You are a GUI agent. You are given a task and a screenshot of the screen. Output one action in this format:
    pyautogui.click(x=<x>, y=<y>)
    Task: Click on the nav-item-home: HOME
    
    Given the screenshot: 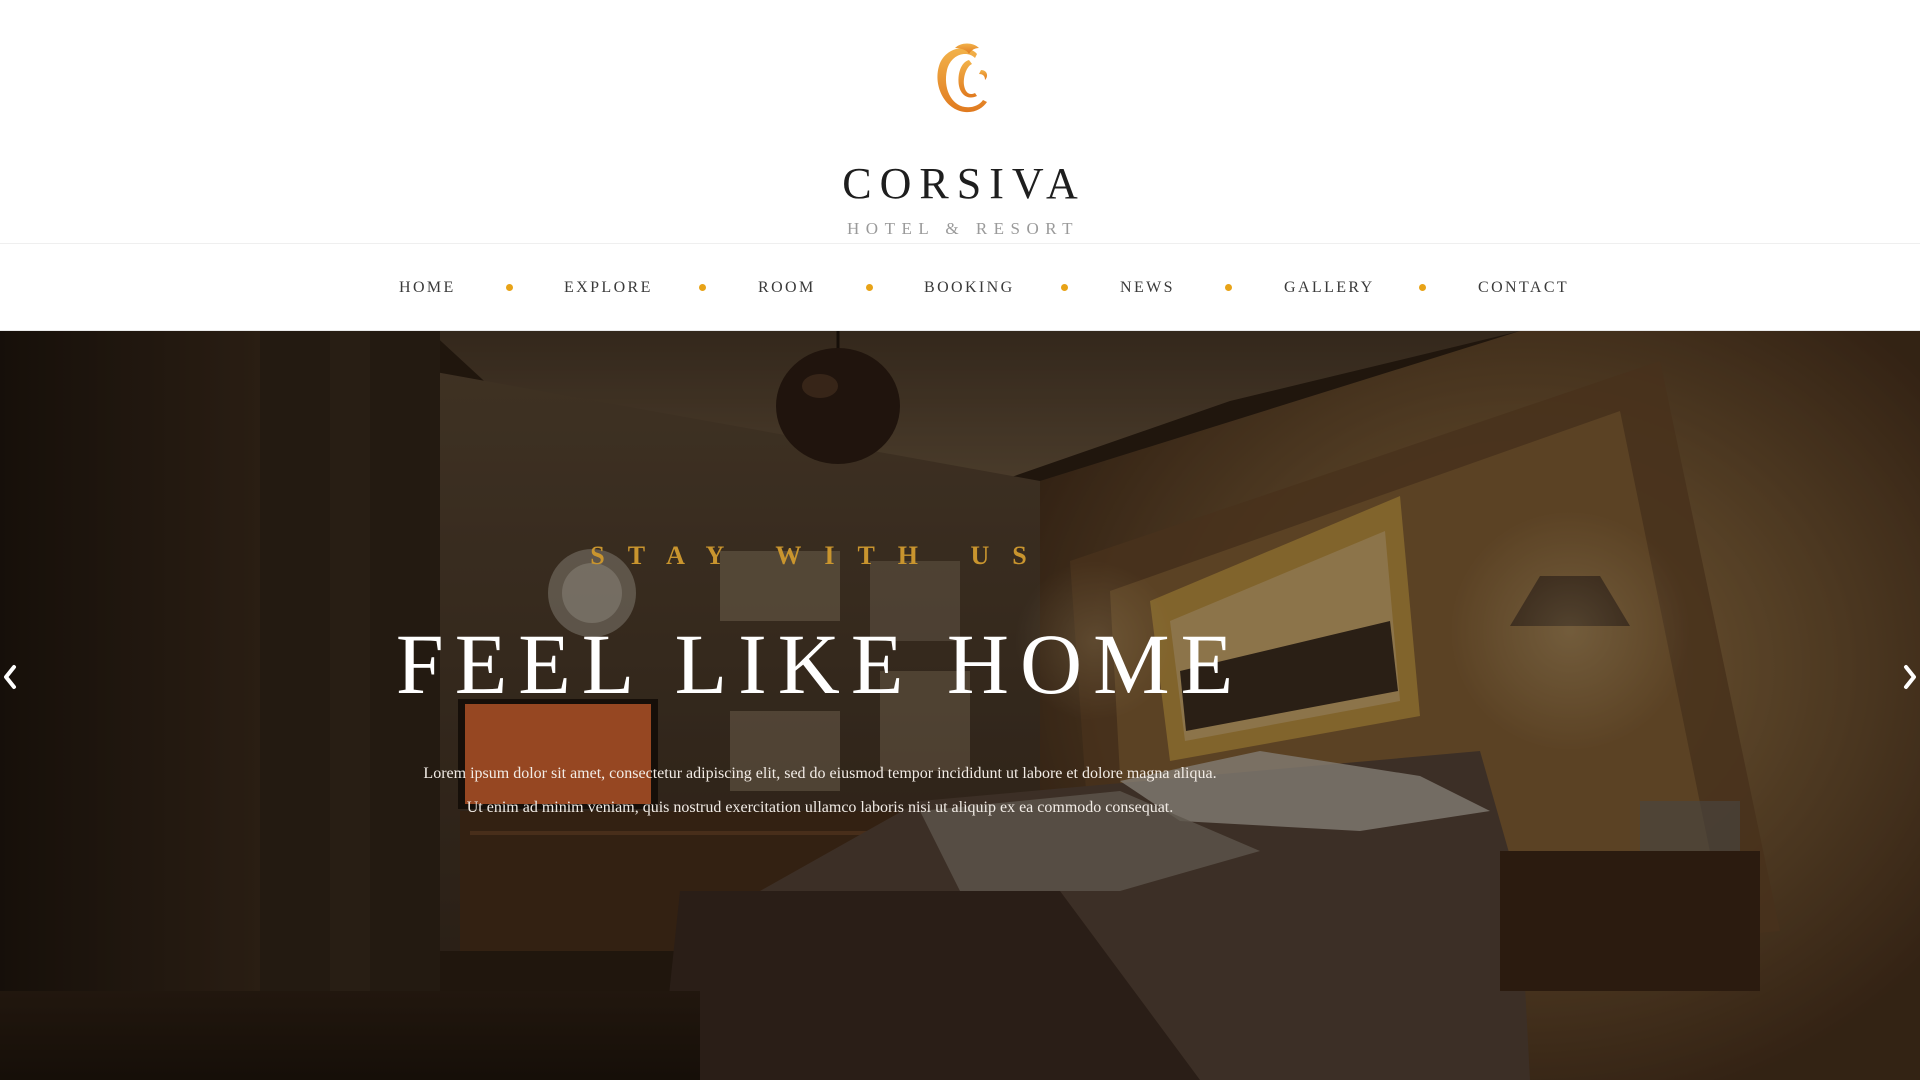 What is the action you would take?
    pyautogui.click(x=427, y=288)
    